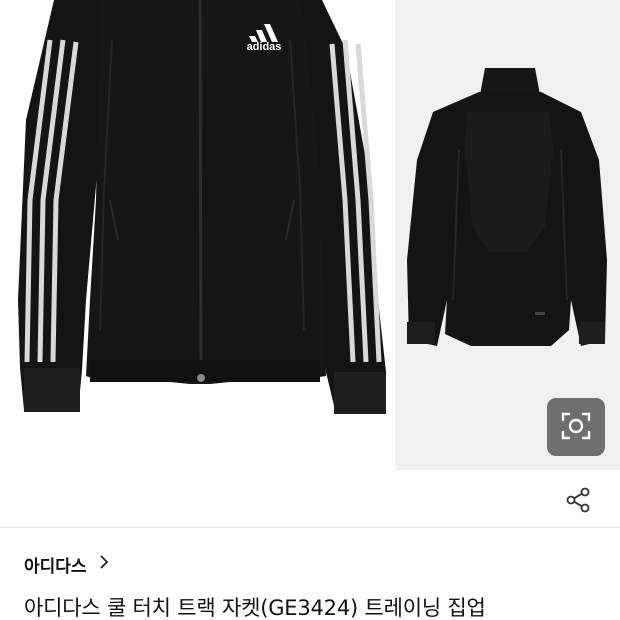 The height and width of the screenshot is (620, 620). I want to click on share-button, so click(578, 501).